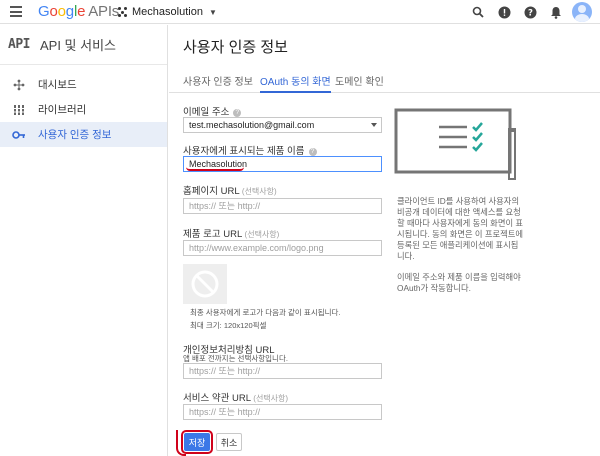 This screenshot has width=600, height=456. What do you see at coordinates (16, 11) in the screenshot?
I see `menu-icon` at bounding box center [16, 11].